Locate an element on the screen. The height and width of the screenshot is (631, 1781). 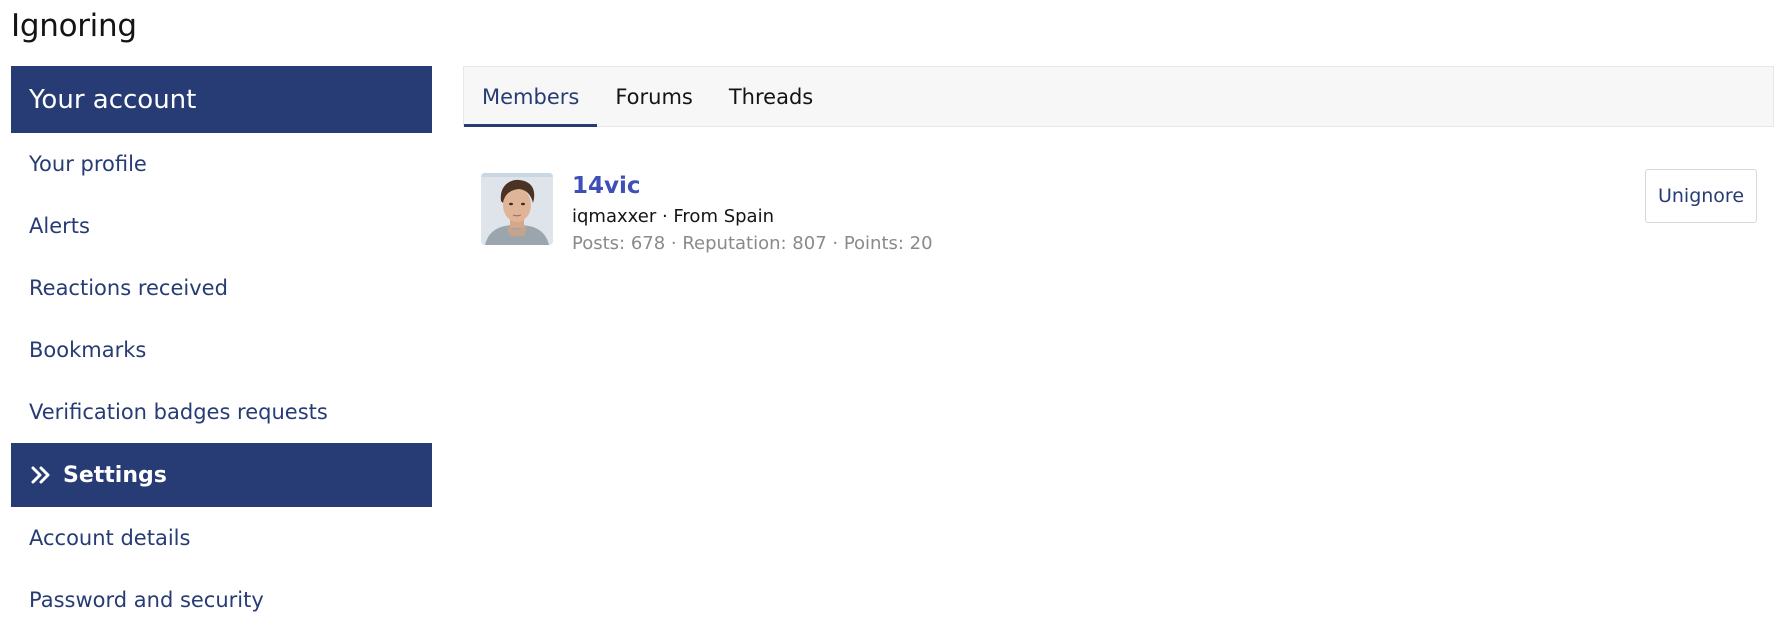
sidebar-section-settings: Settings is located at coordinates (221, 475).